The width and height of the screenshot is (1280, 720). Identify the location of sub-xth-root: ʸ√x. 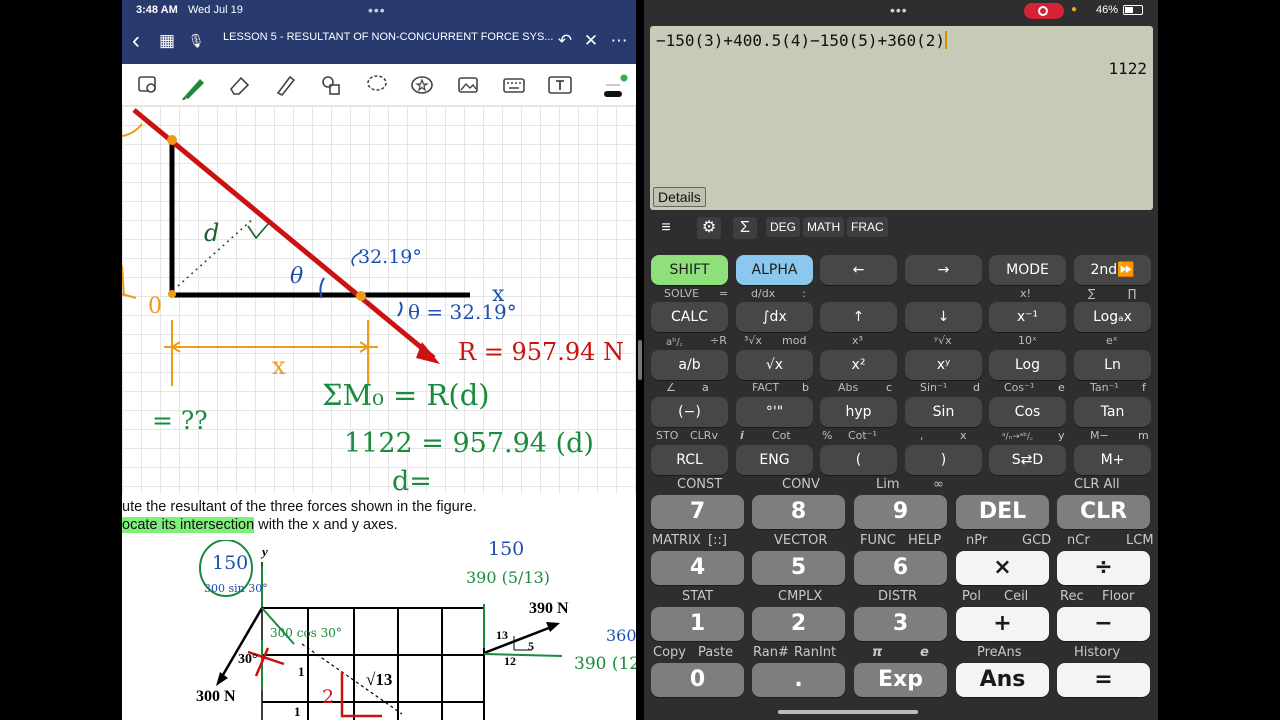
(943, 340).